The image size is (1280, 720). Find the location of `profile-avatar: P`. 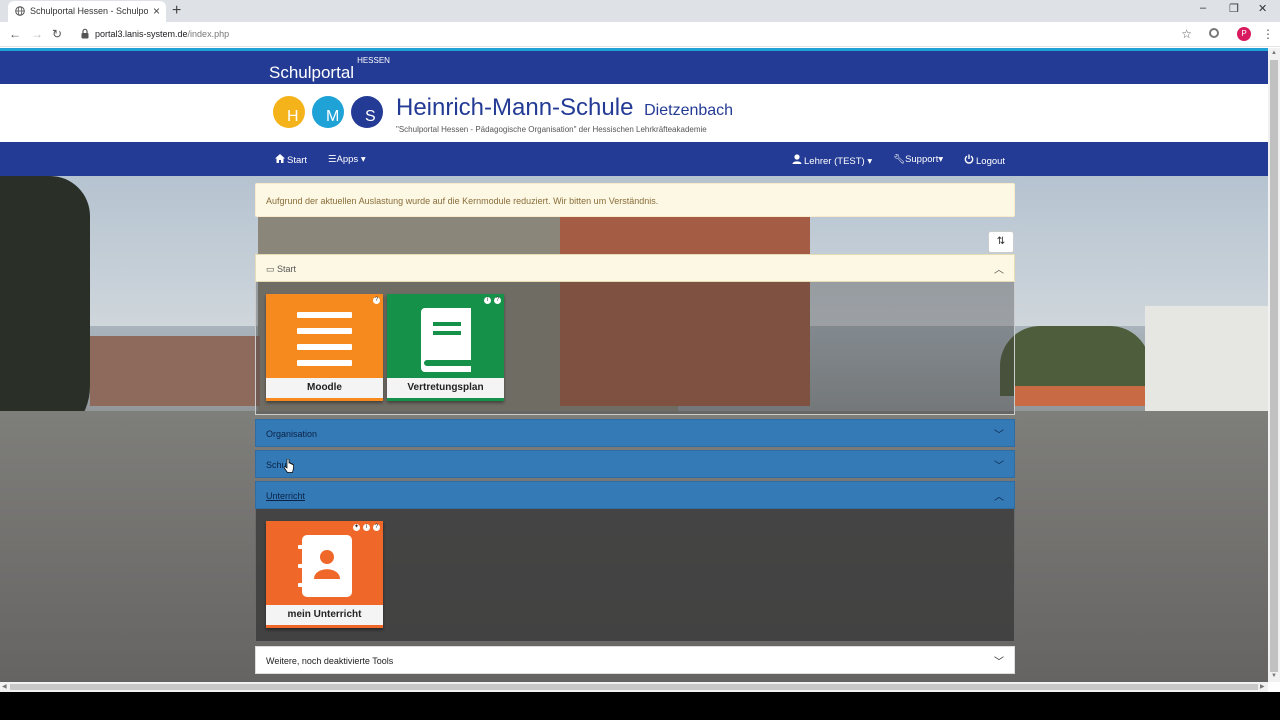

profile-avatar: P is located at coordinates (1244, 34).